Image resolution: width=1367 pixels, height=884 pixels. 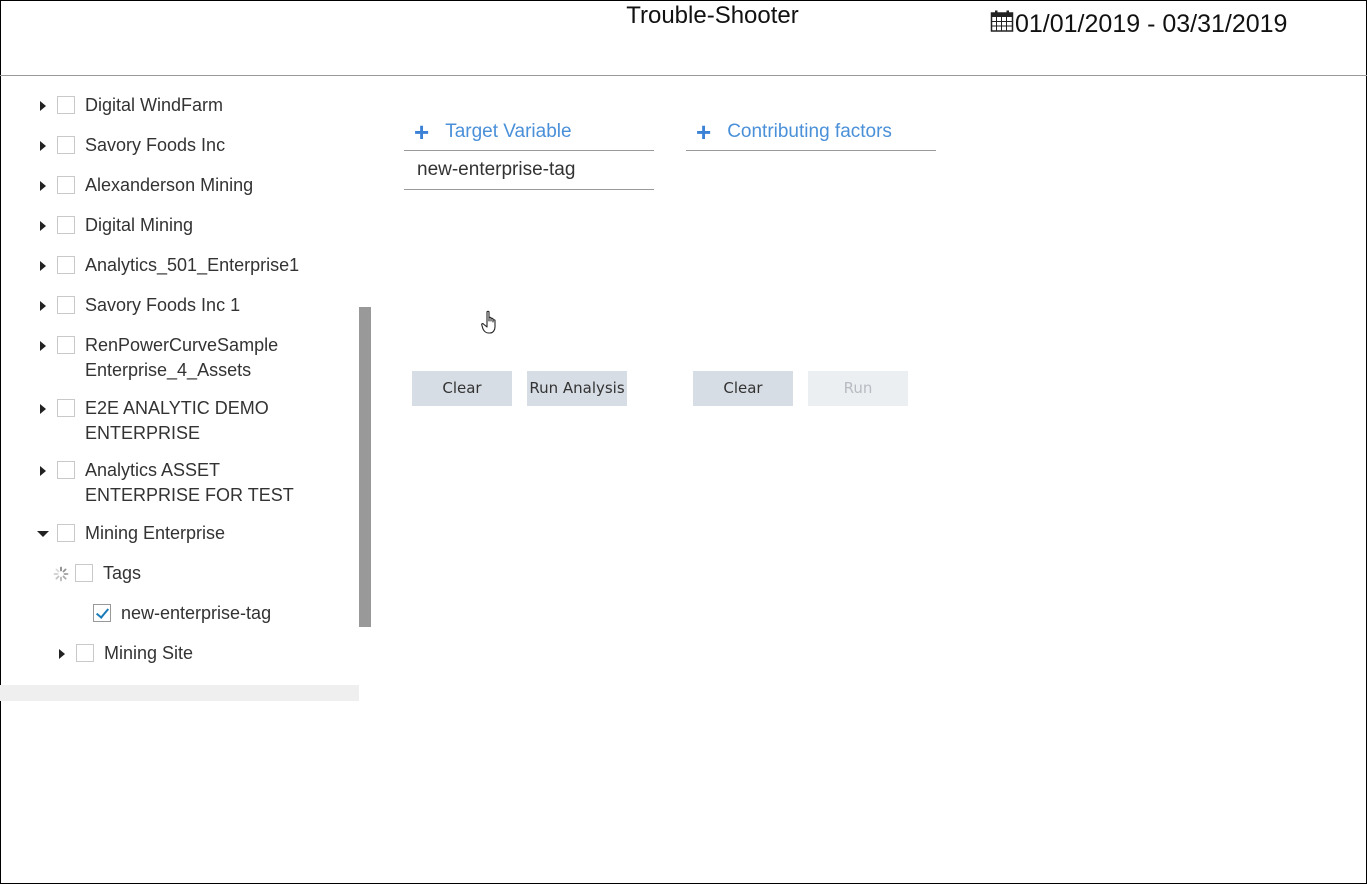 I want to click on contributing-factors-label: Contributing factors, so click(x=809, y=131).